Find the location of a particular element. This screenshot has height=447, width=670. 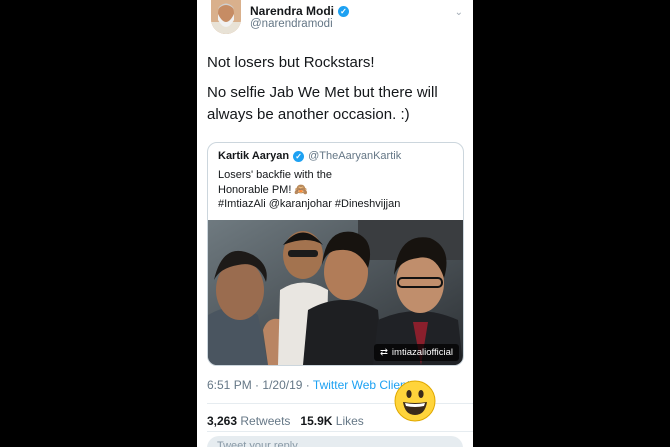

quoted-text-line-3: #ImtiazAli @karanjohar #Dineshvijjan is located at coordinates (309, 204).